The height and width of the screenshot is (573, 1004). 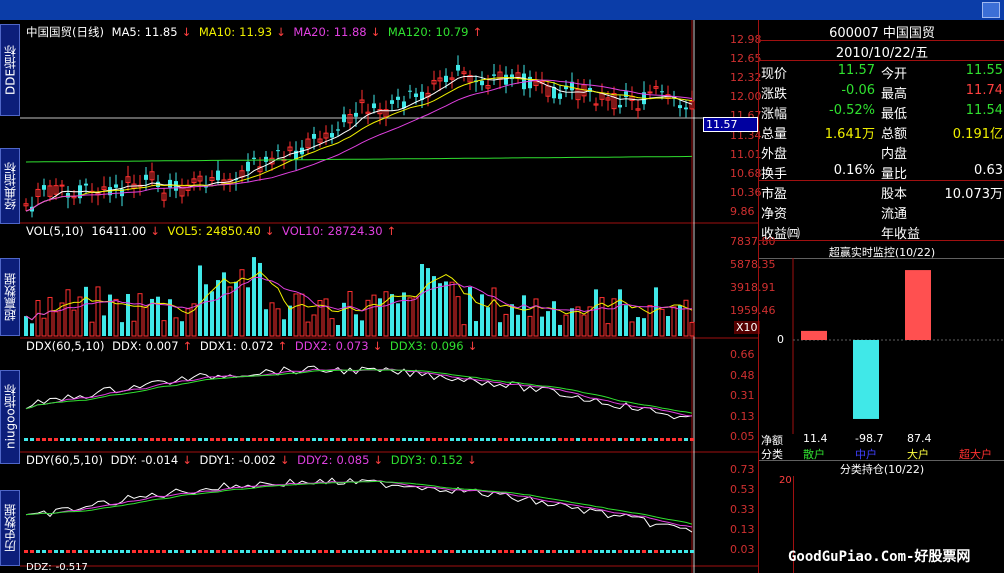 I want to click on axis-tick: 10.68, so click(x=746, y=173).